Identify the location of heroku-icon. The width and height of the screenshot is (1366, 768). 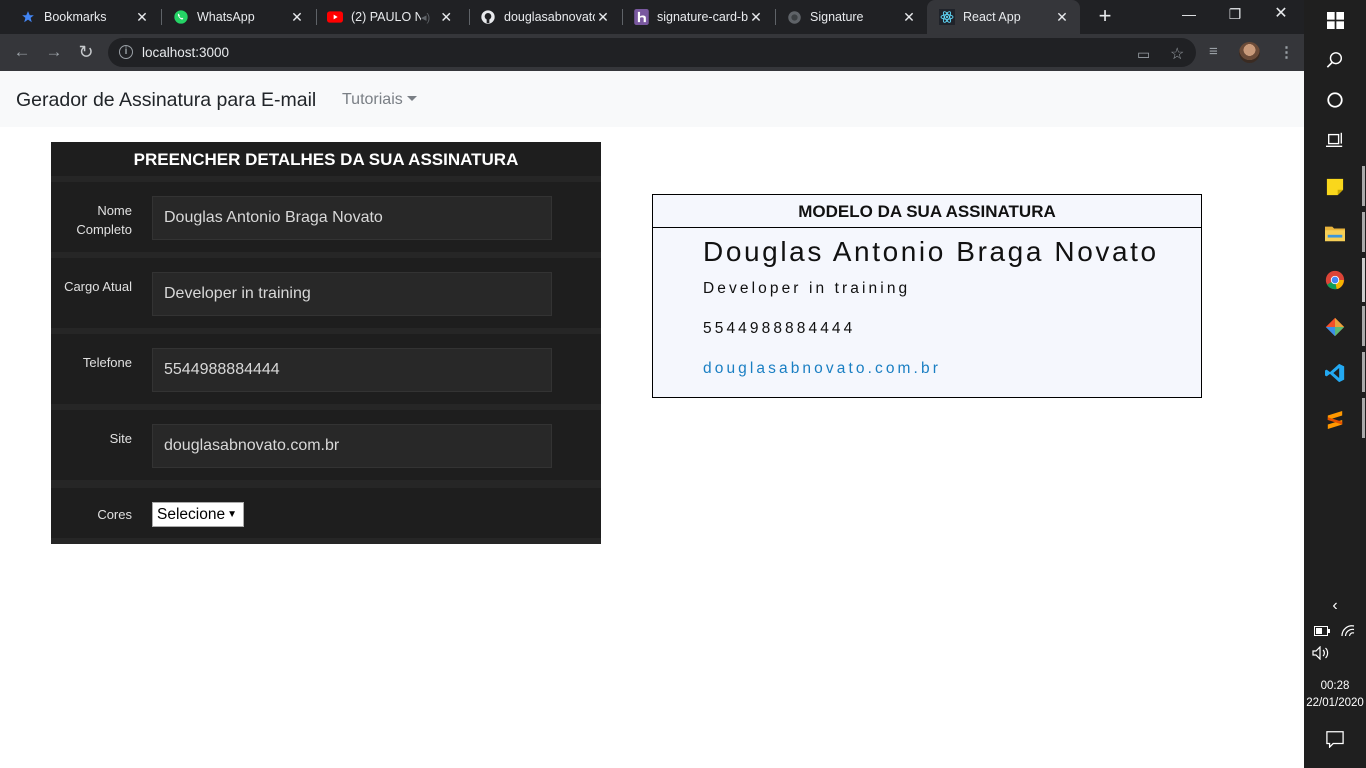
(641, 17).